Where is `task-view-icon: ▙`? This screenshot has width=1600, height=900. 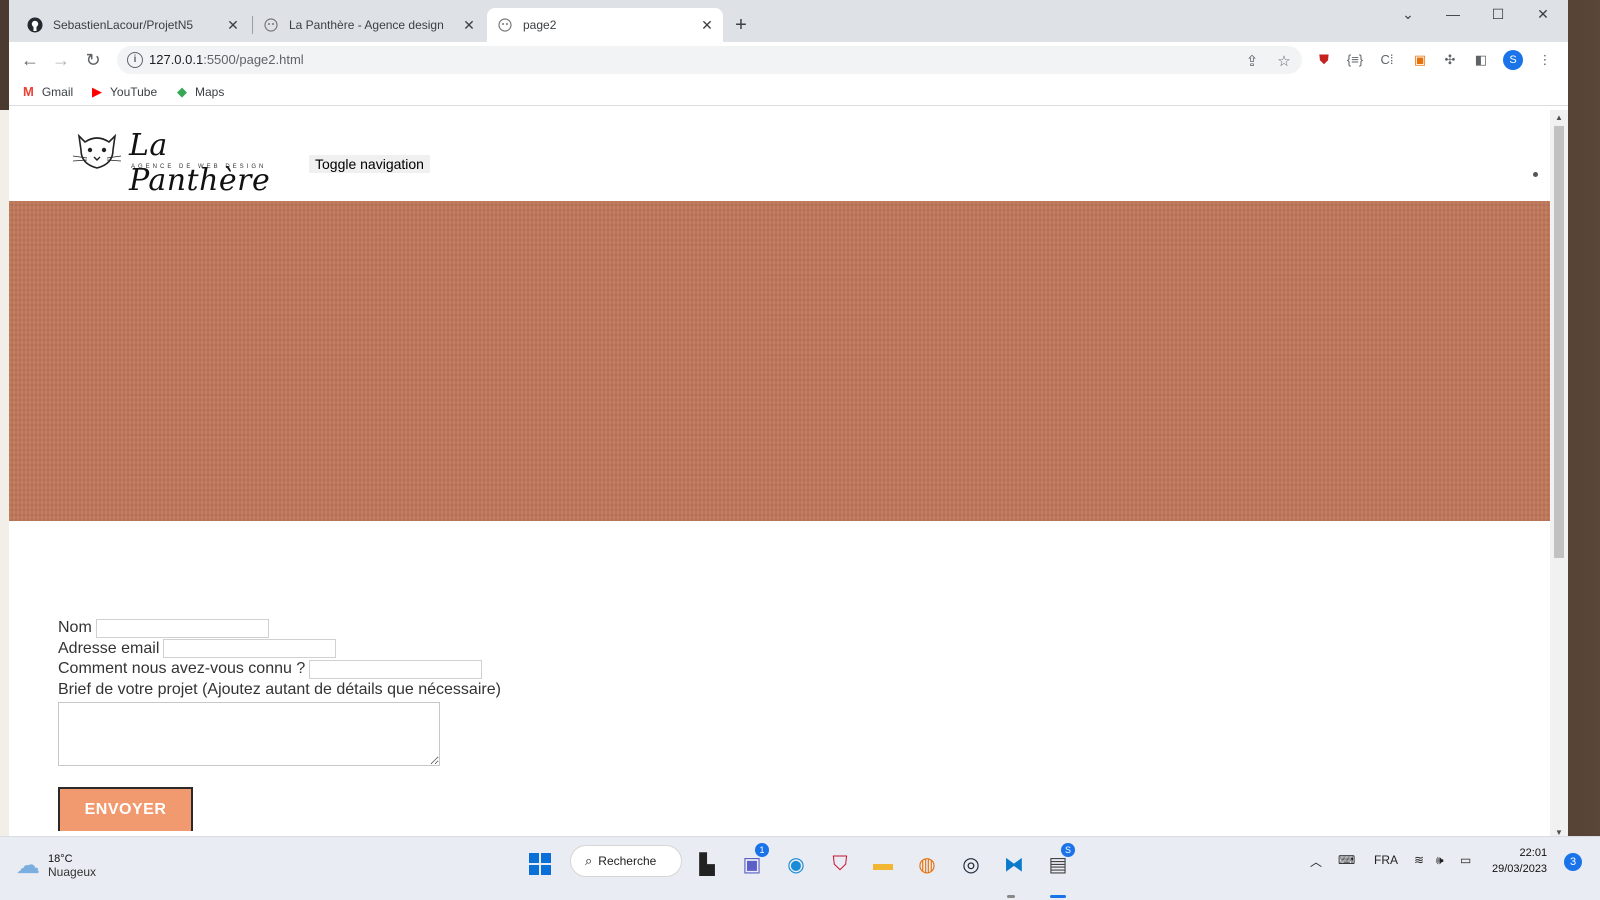
task-view-icon: ▙ is located at coordinates (707, 864).